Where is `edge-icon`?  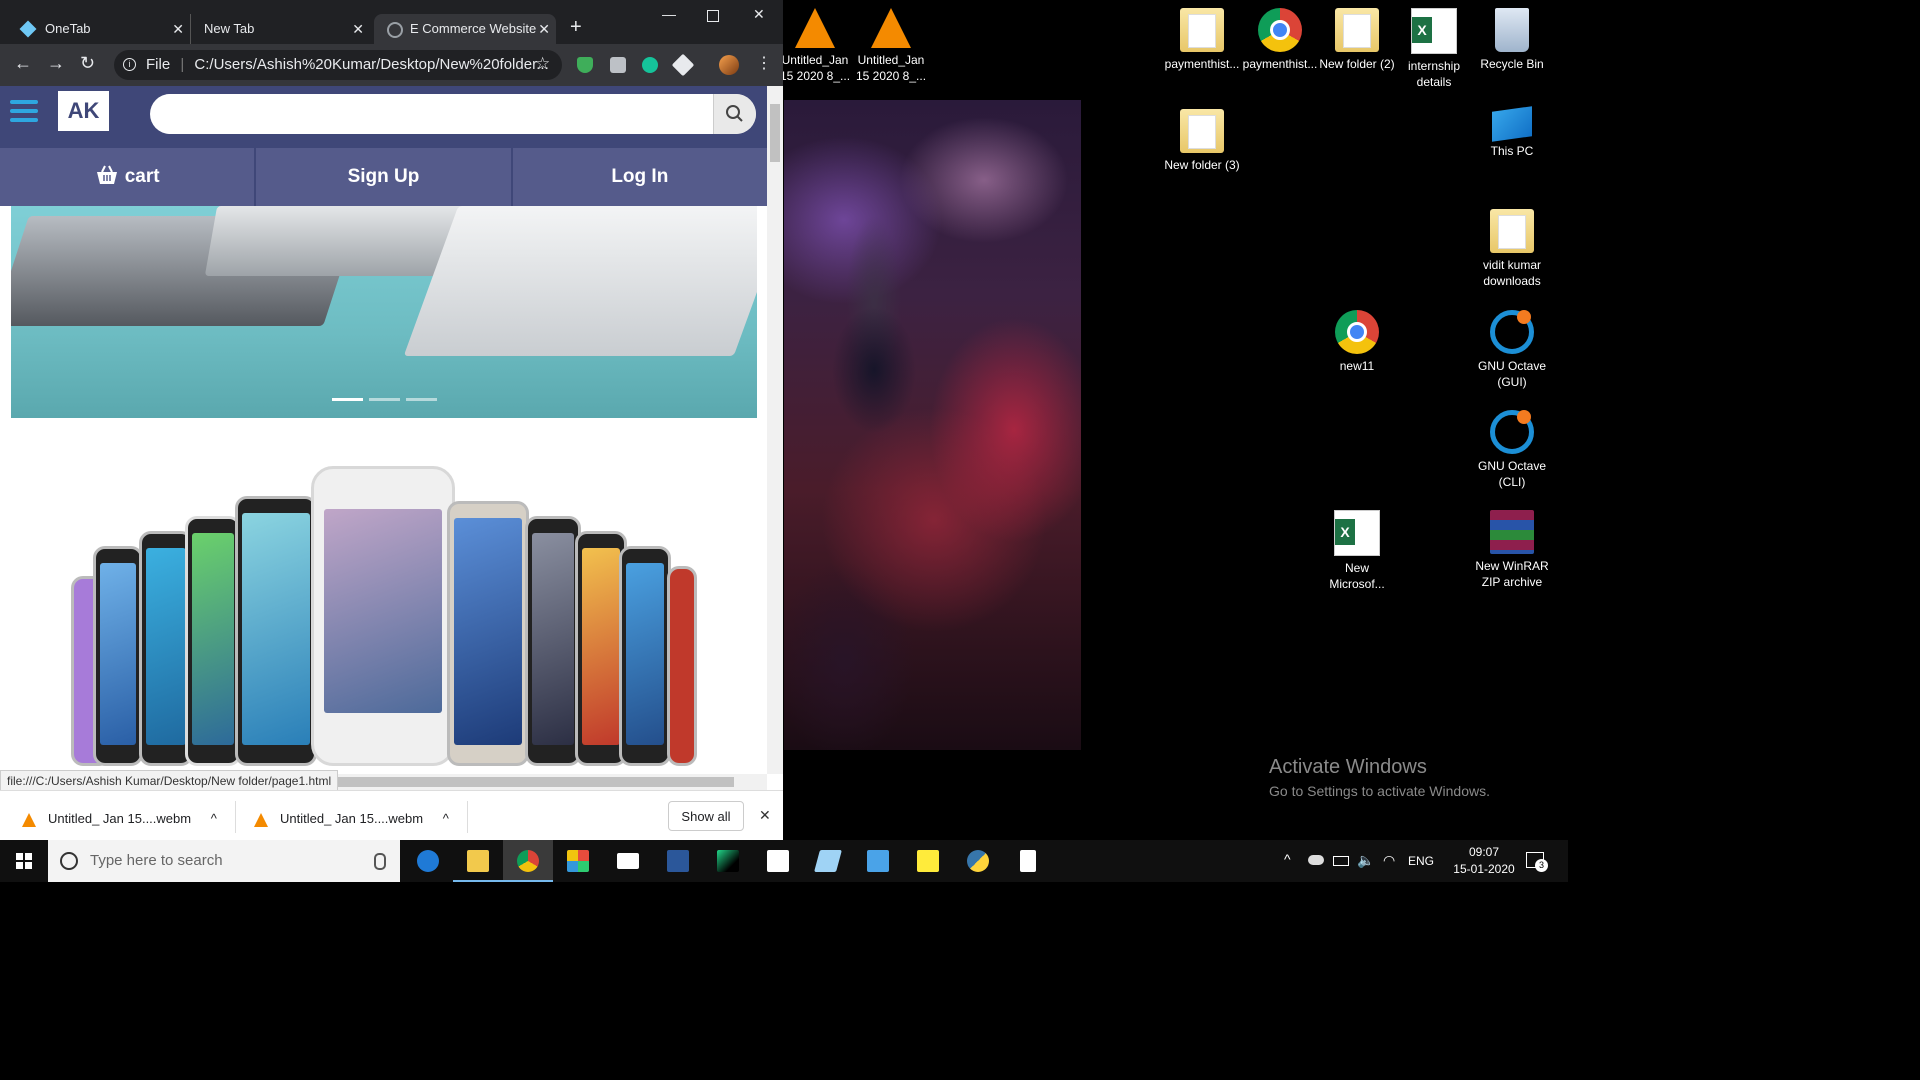
edge-icon is located at coordinates (428, 861).